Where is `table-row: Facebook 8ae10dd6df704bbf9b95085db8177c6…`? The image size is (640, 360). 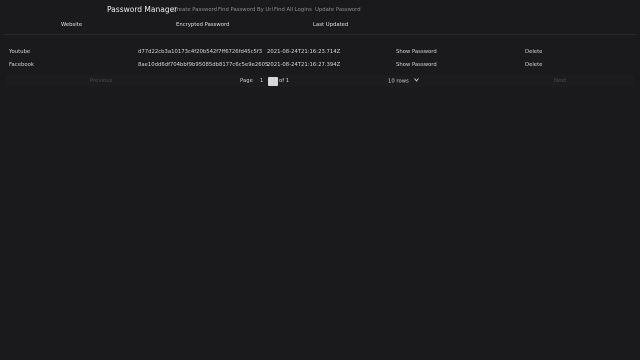 table-row: Facebook 8ae10dd6df704bbf9b95085db8177c6… is located at coordinates (320, 65).